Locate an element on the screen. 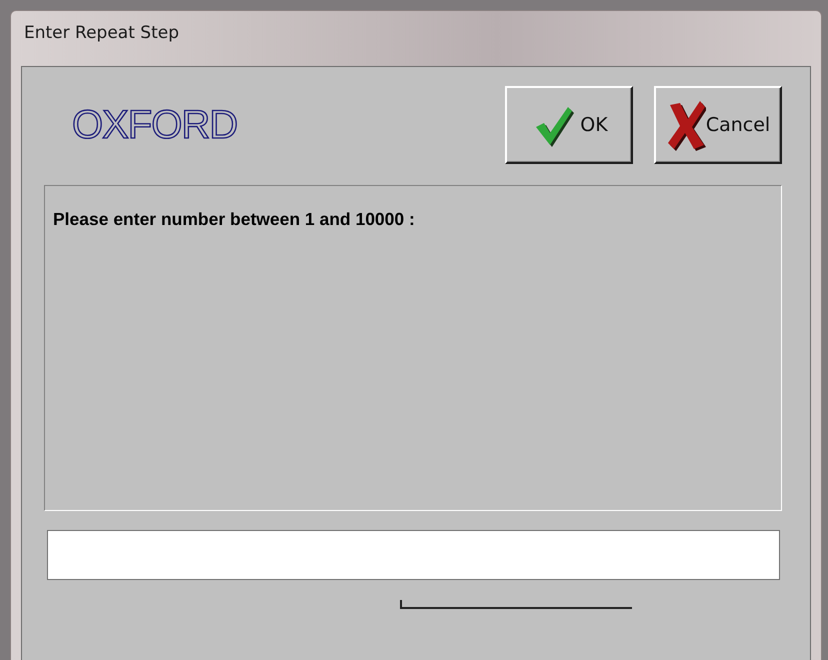  logo: OXFORD is located at coordinates (155, 125).